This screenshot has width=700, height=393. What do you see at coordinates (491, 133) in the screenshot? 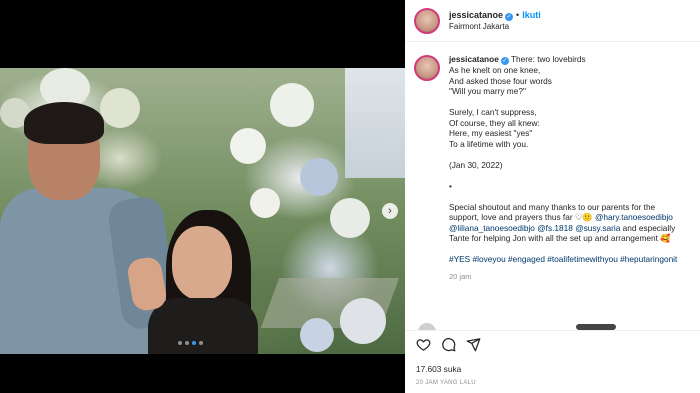
I see `caption-line: Here, my easiest "yes"` at bounding box center [491, 133].